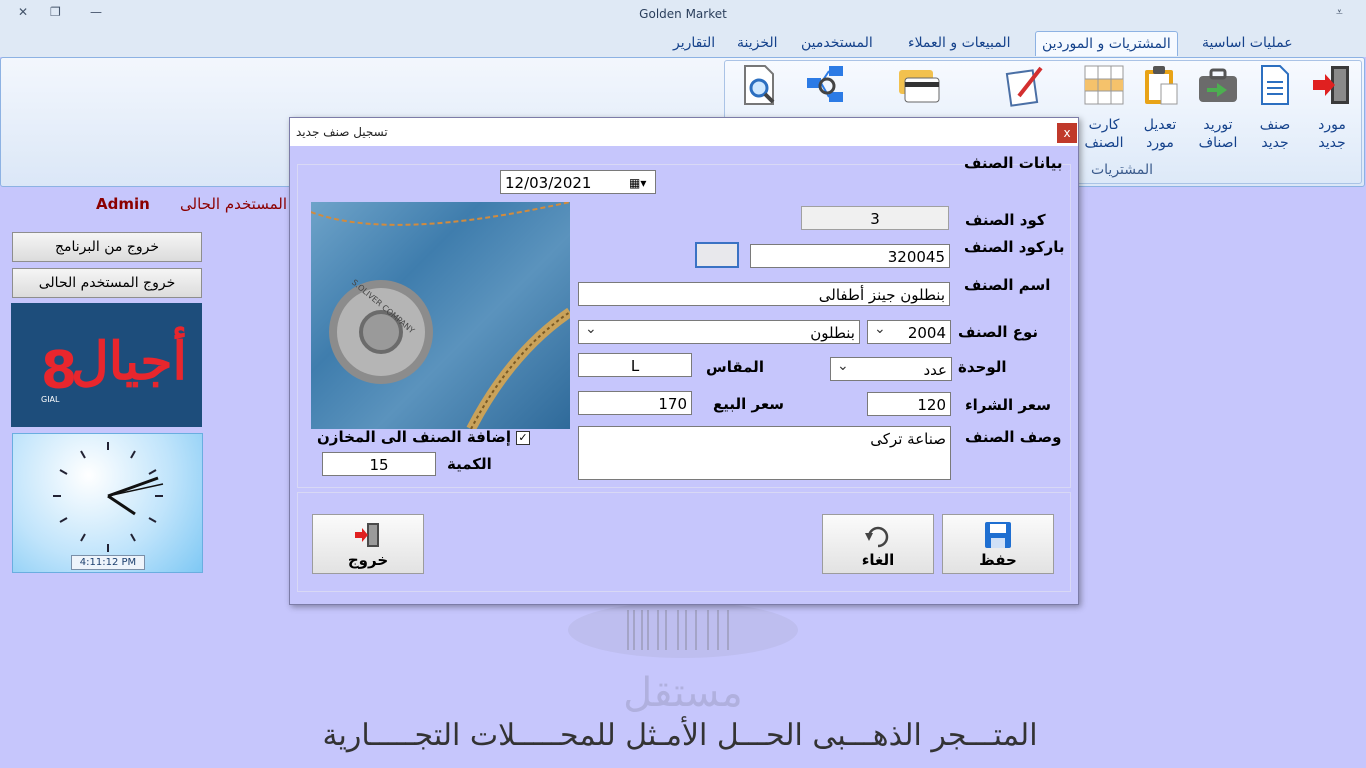 This screenshot has width=1366, height=768. What do you see at coordinates (850, 256) in the screenshot?
I see `item-barcode-field: 320045` at bounding box center [850, 256].